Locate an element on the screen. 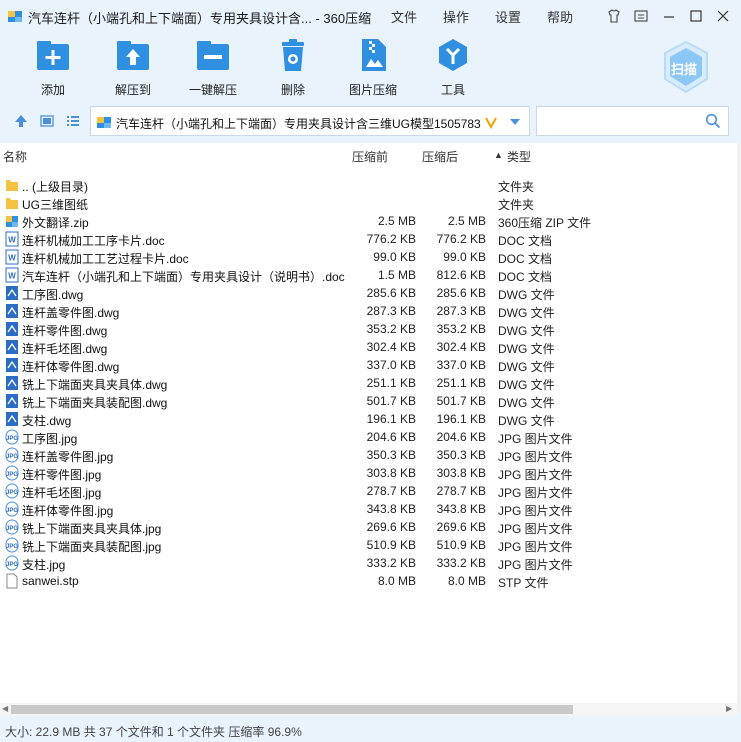 The image size is (741, 742). menu-settings: 设置 is located at coordinates (508, 16).